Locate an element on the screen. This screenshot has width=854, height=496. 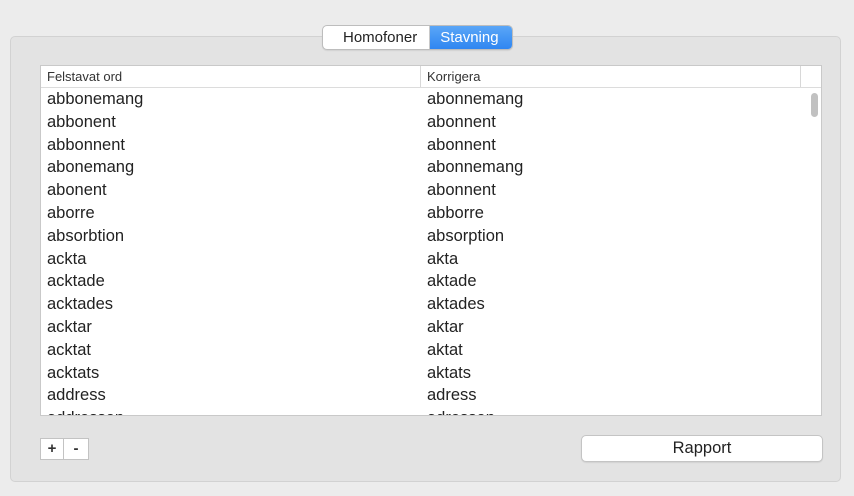
remove-button: - is located at coordinates (76, 449).